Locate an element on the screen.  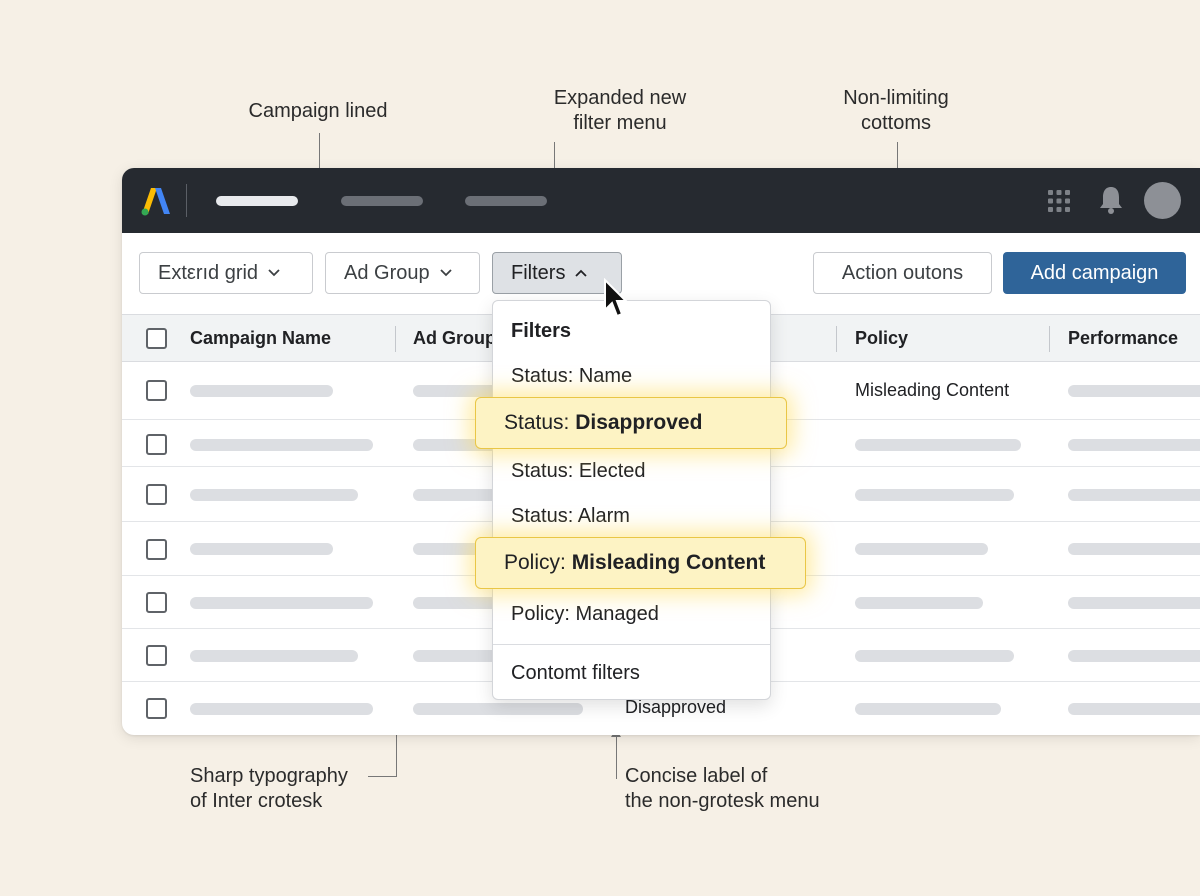
ad-group-dropdown: Ad Group is located at coordinates (402, 273).